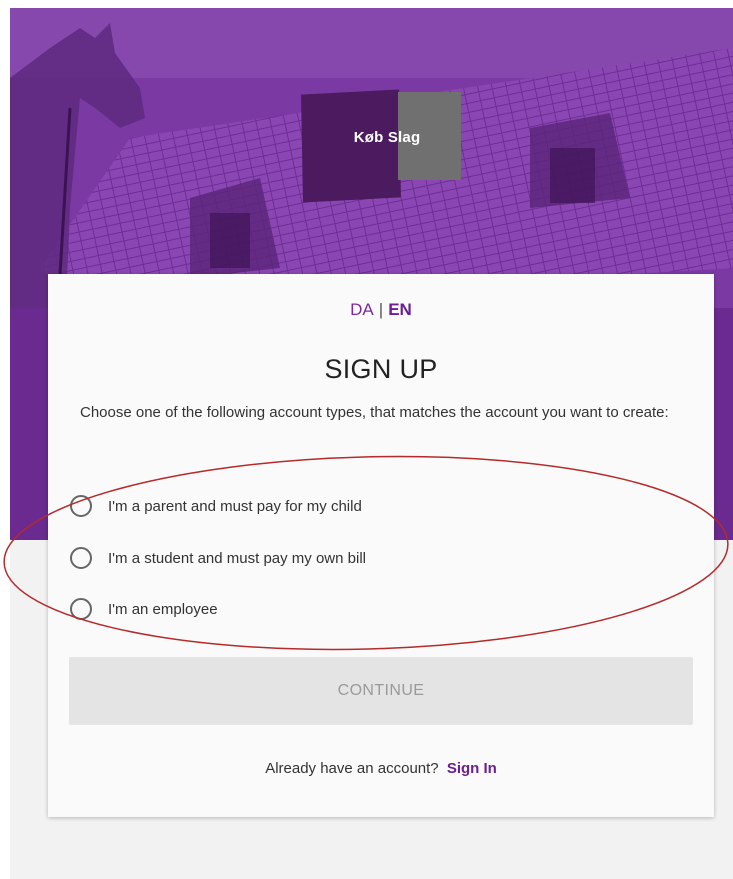 This screenshot has height=879, width=733. I want to click on signin-row: Already have an account? Sign In, so click(381, 768).